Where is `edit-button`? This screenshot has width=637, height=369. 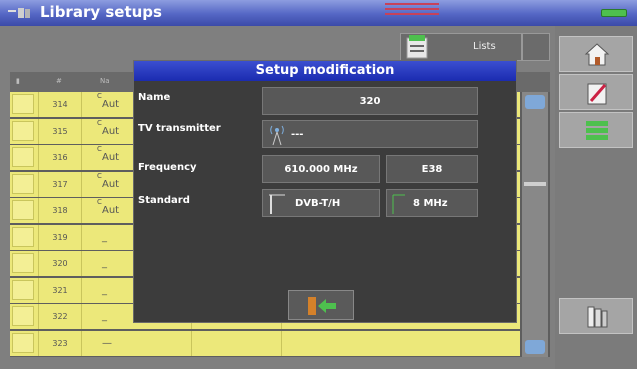
edit-button is located at coordinates (596, 92).